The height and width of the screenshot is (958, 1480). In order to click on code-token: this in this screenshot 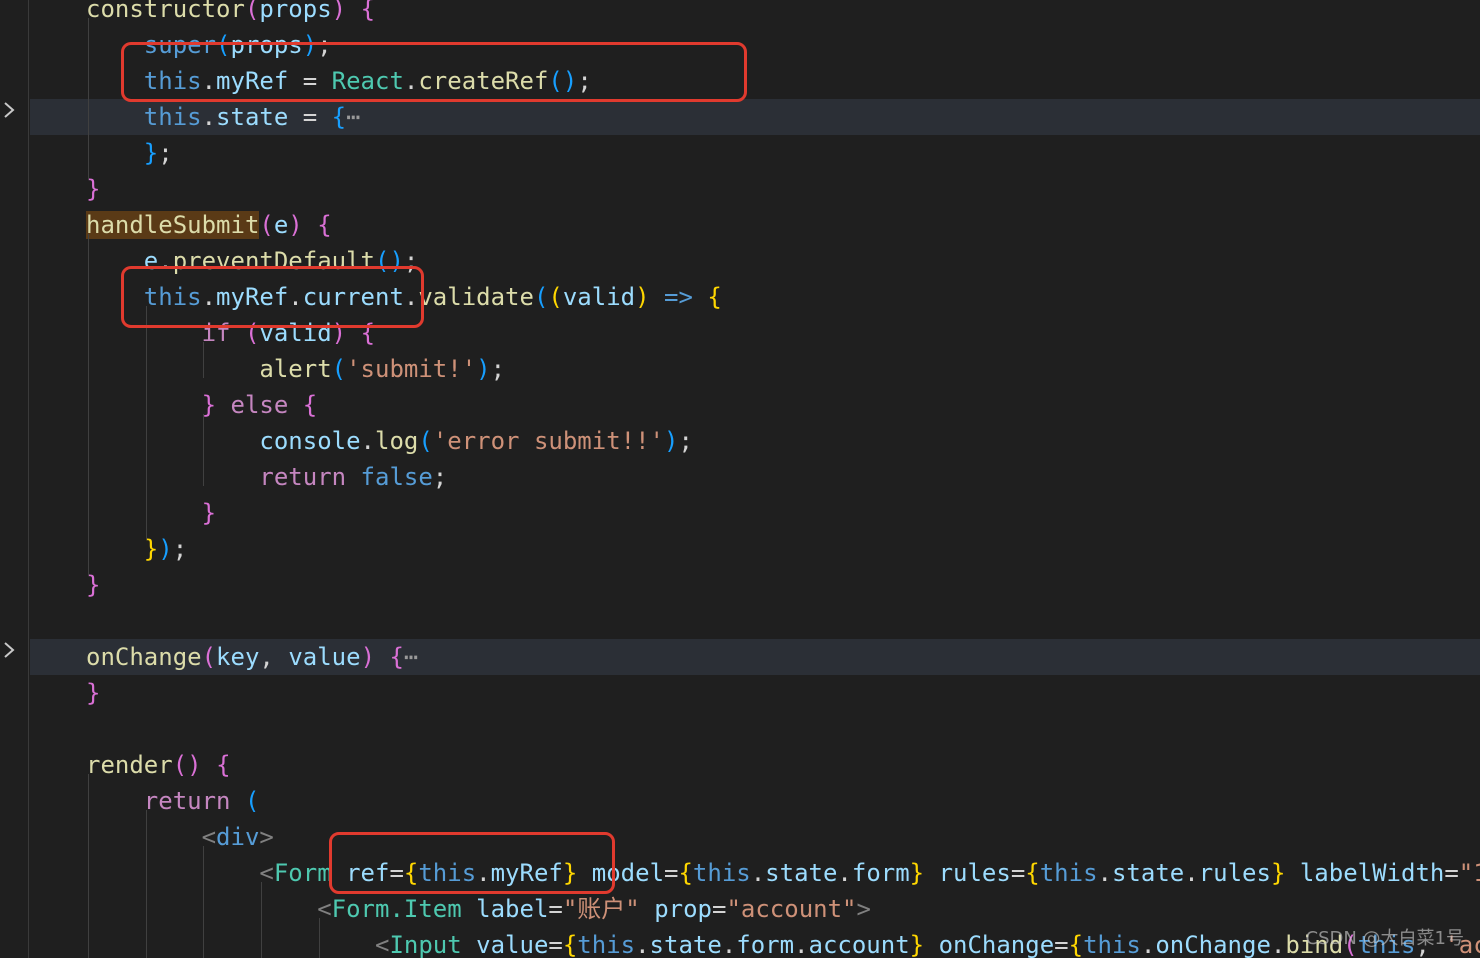, I will do `click(172, 81)`.